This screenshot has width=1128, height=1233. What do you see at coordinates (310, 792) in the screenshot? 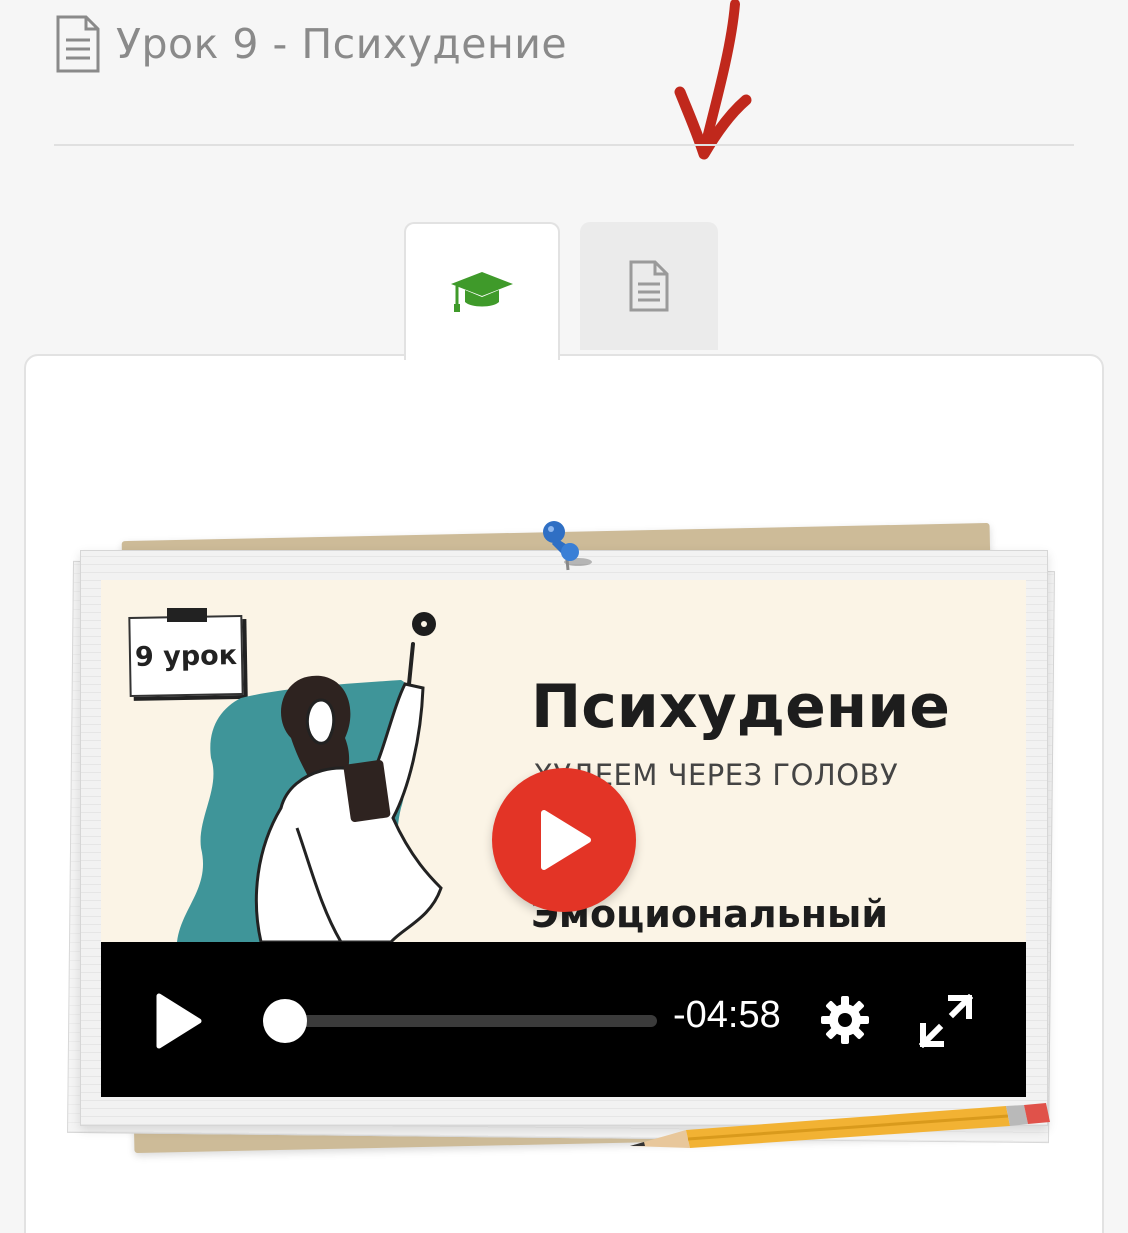
I see `woman-illustration` at bounding box center [310, 792].